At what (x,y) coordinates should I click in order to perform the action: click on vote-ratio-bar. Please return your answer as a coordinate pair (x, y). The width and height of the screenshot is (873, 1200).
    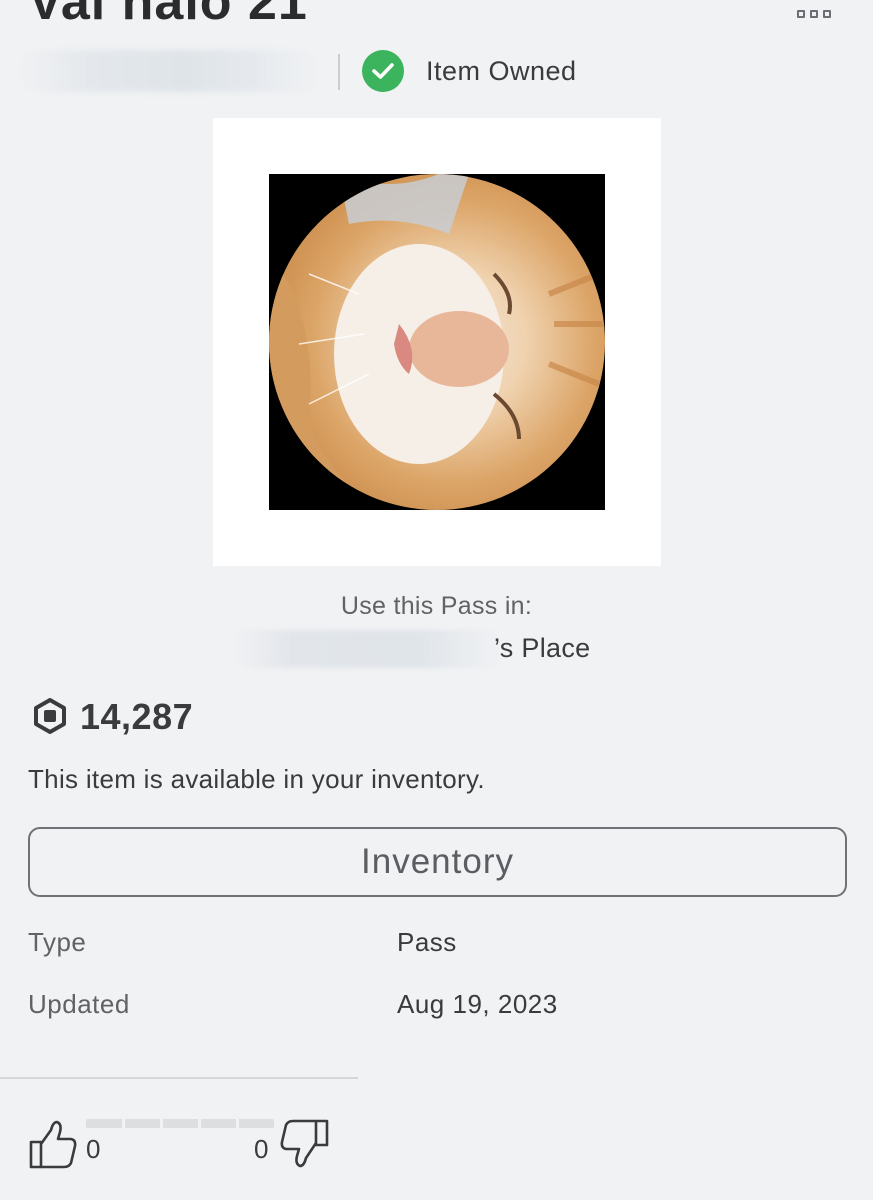
    Looking at the image, I should click on (180, 1123).